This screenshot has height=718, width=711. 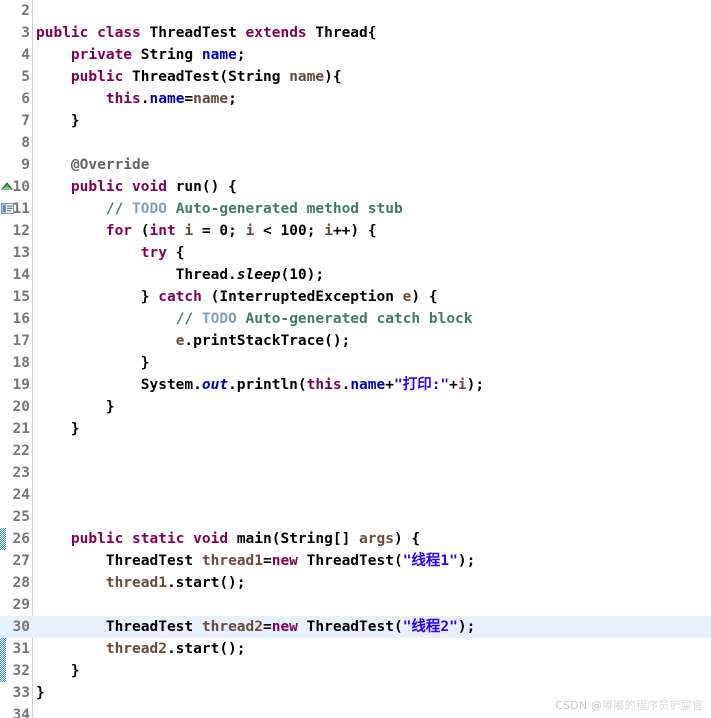 What do you see at coordinates (355, 275) in the screenshot?
I see `code-line: 14 Thread.sleep(10);` at bounding box center [355, 275].